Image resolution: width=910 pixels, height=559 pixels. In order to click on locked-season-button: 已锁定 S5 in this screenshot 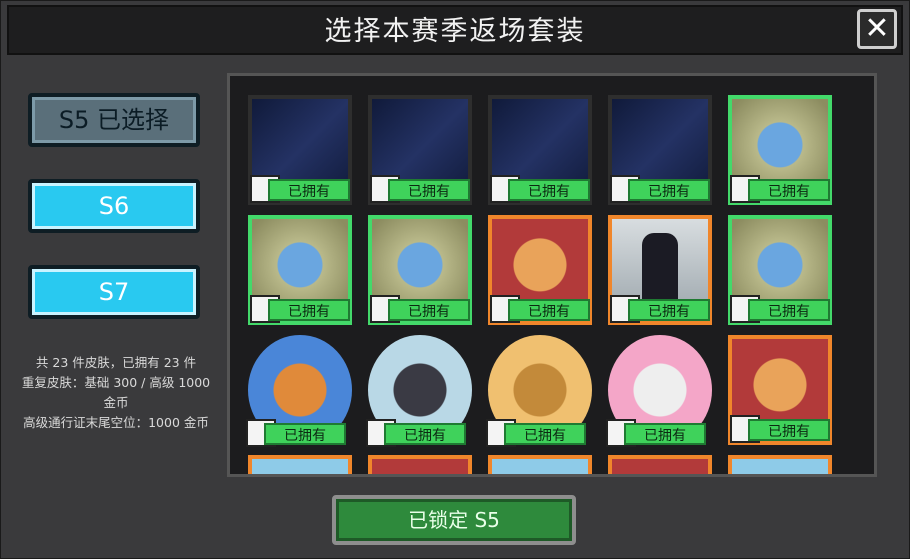, I will do `click(454, 520)`.